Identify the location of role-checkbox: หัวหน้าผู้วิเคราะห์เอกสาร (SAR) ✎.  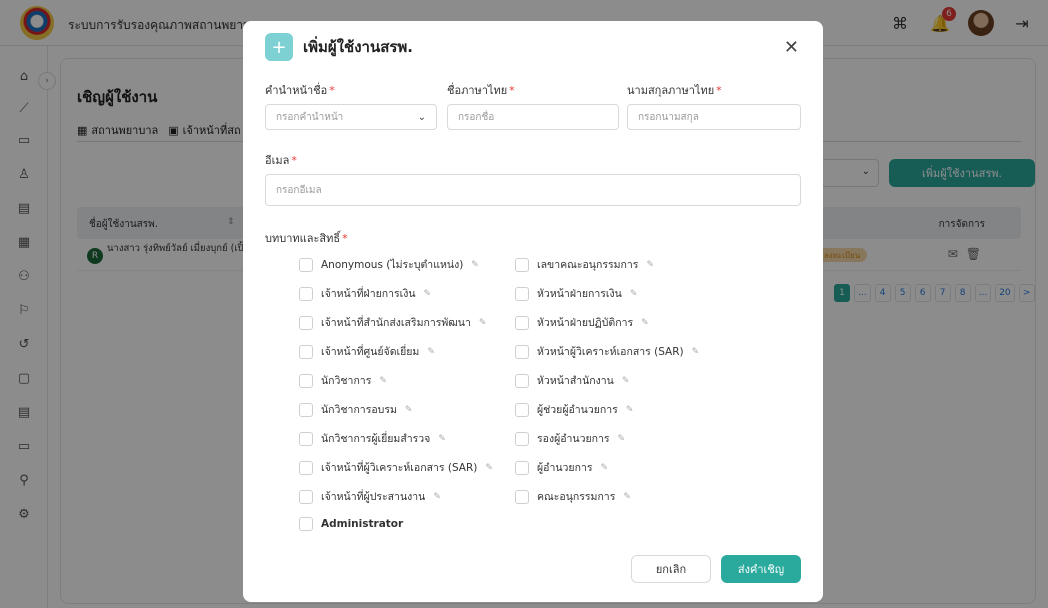
(607, 351).